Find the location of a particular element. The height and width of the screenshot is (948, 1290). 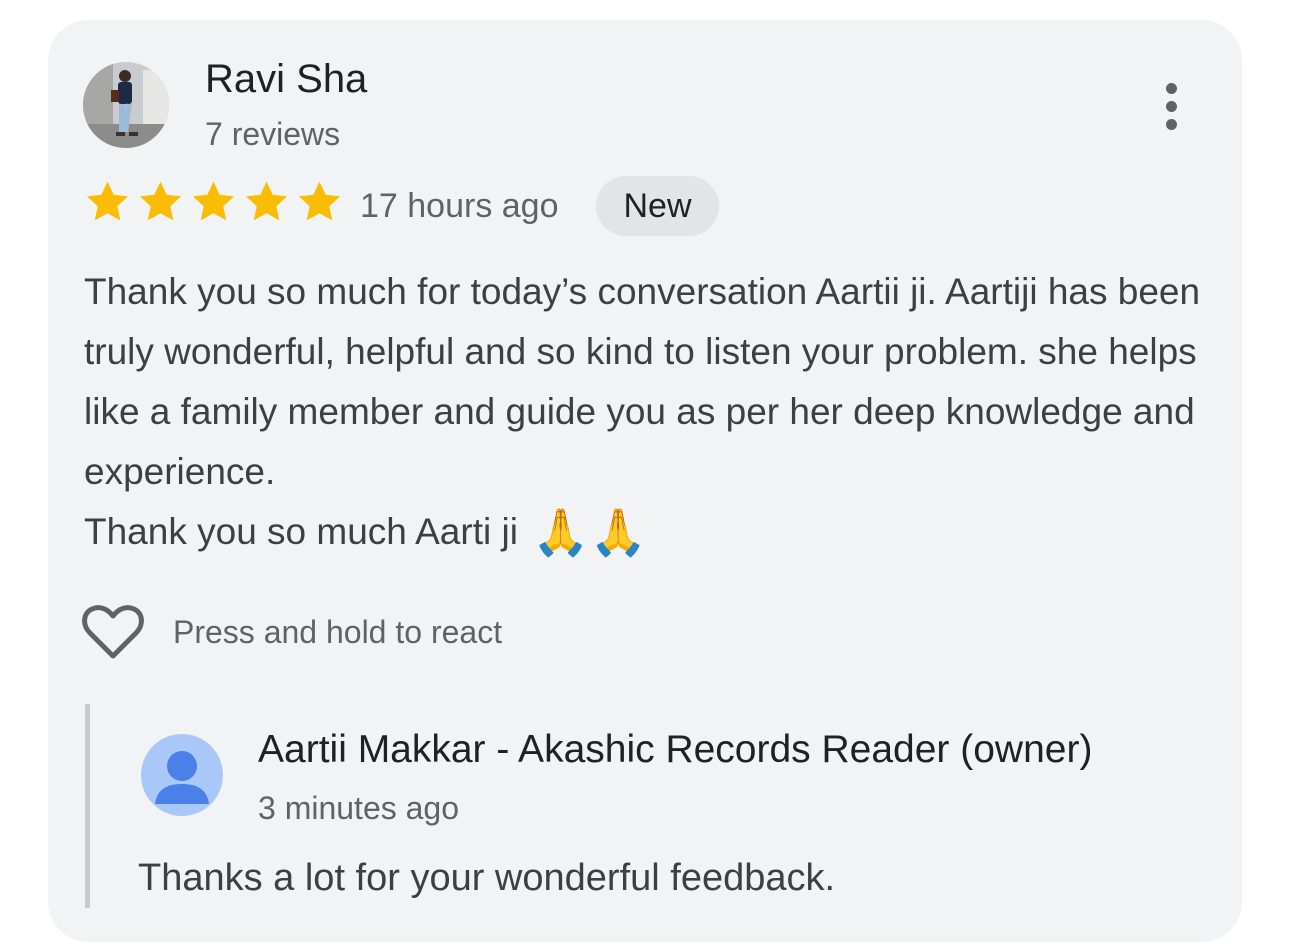

more-vert-icon is located at coordinates (1171, 88).